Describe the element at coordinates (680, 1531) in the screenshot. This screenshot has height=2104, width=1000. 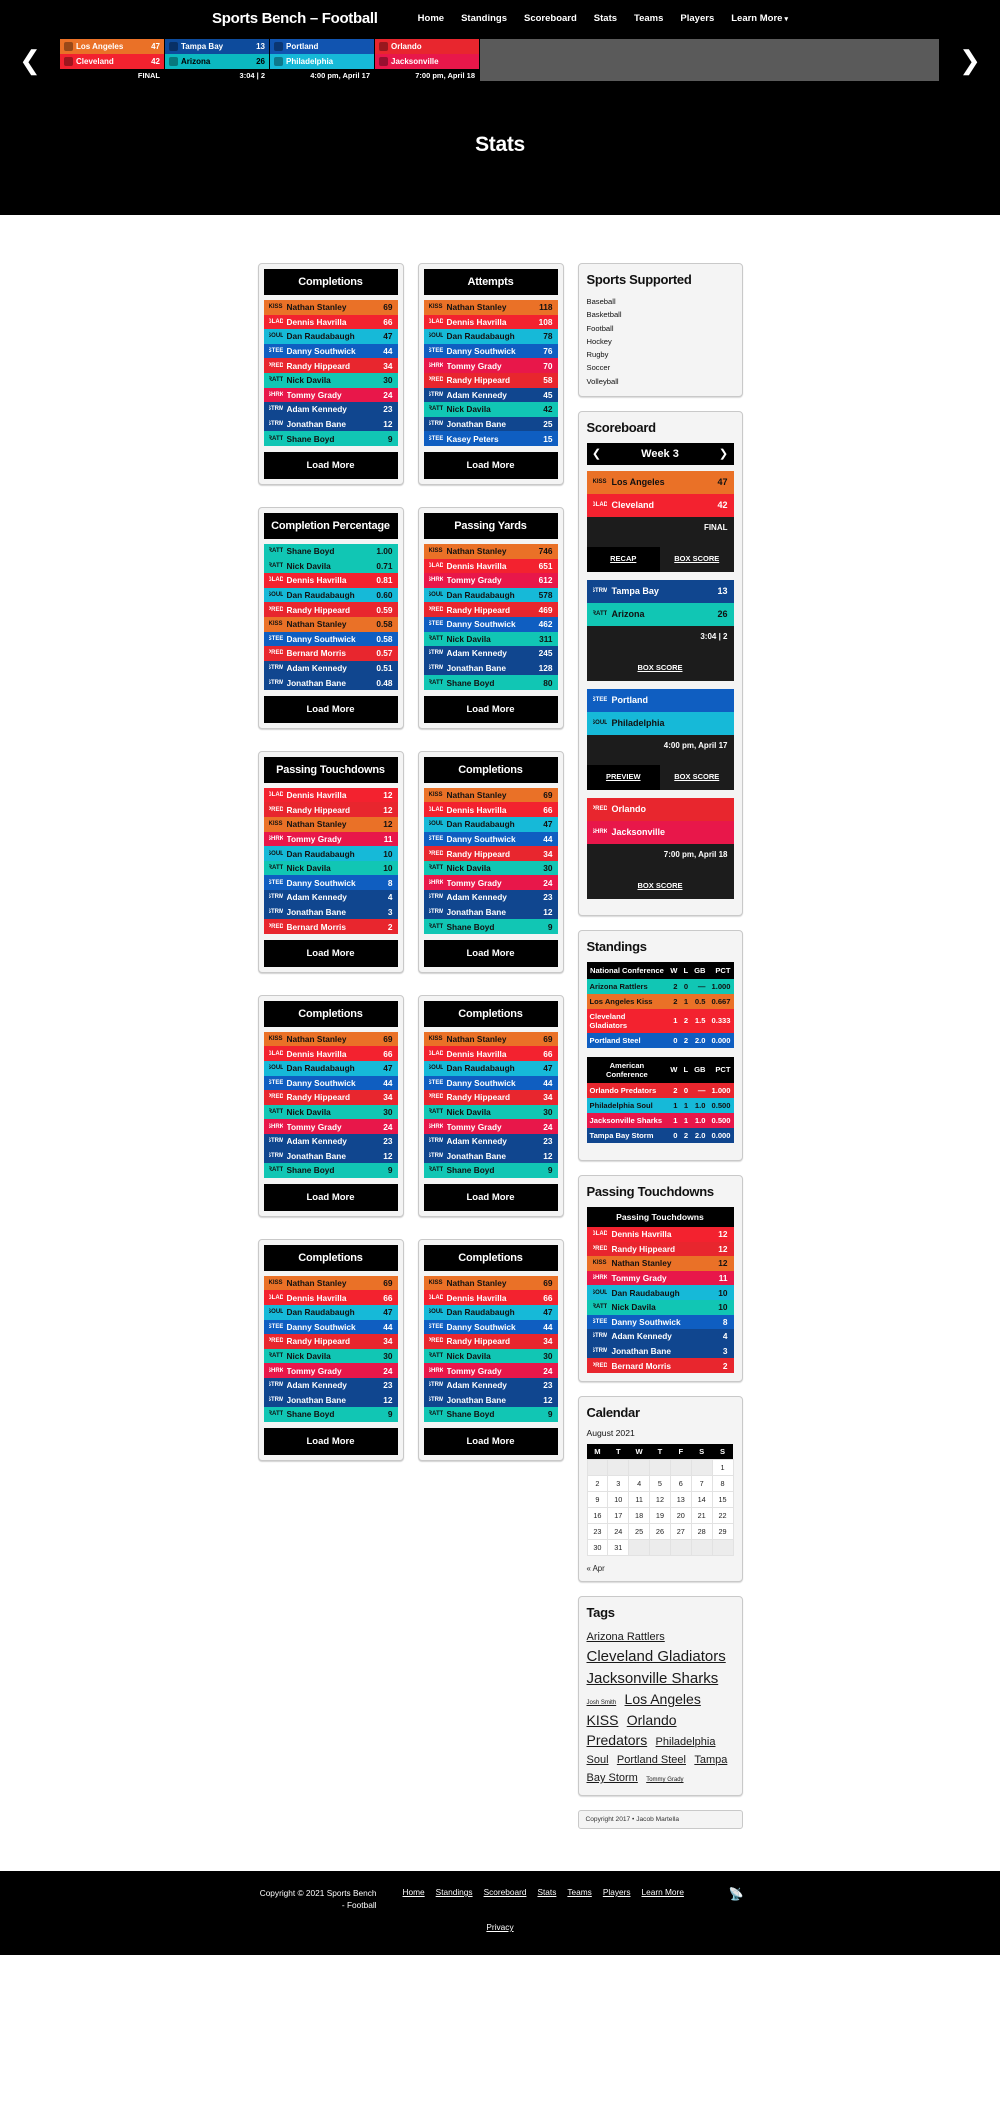
I see `calendar-day: 27` at that location.